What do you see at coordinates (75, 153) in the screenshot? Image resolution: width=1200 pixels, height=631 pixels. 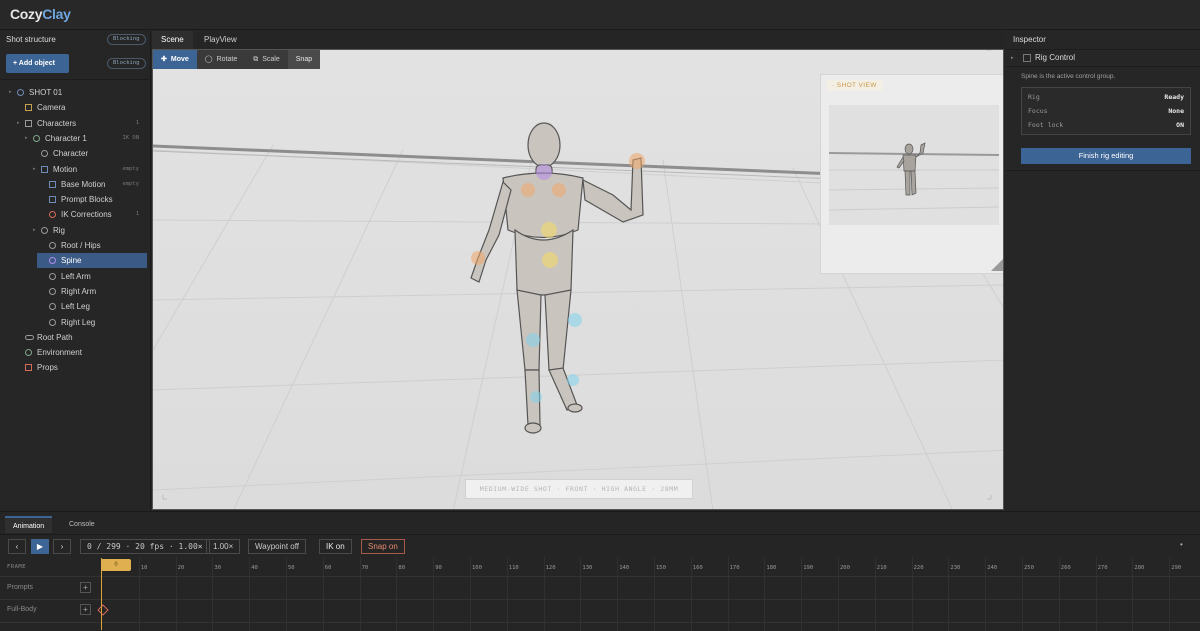 I see `tree-item: Character` at bounding box center [75, 153].